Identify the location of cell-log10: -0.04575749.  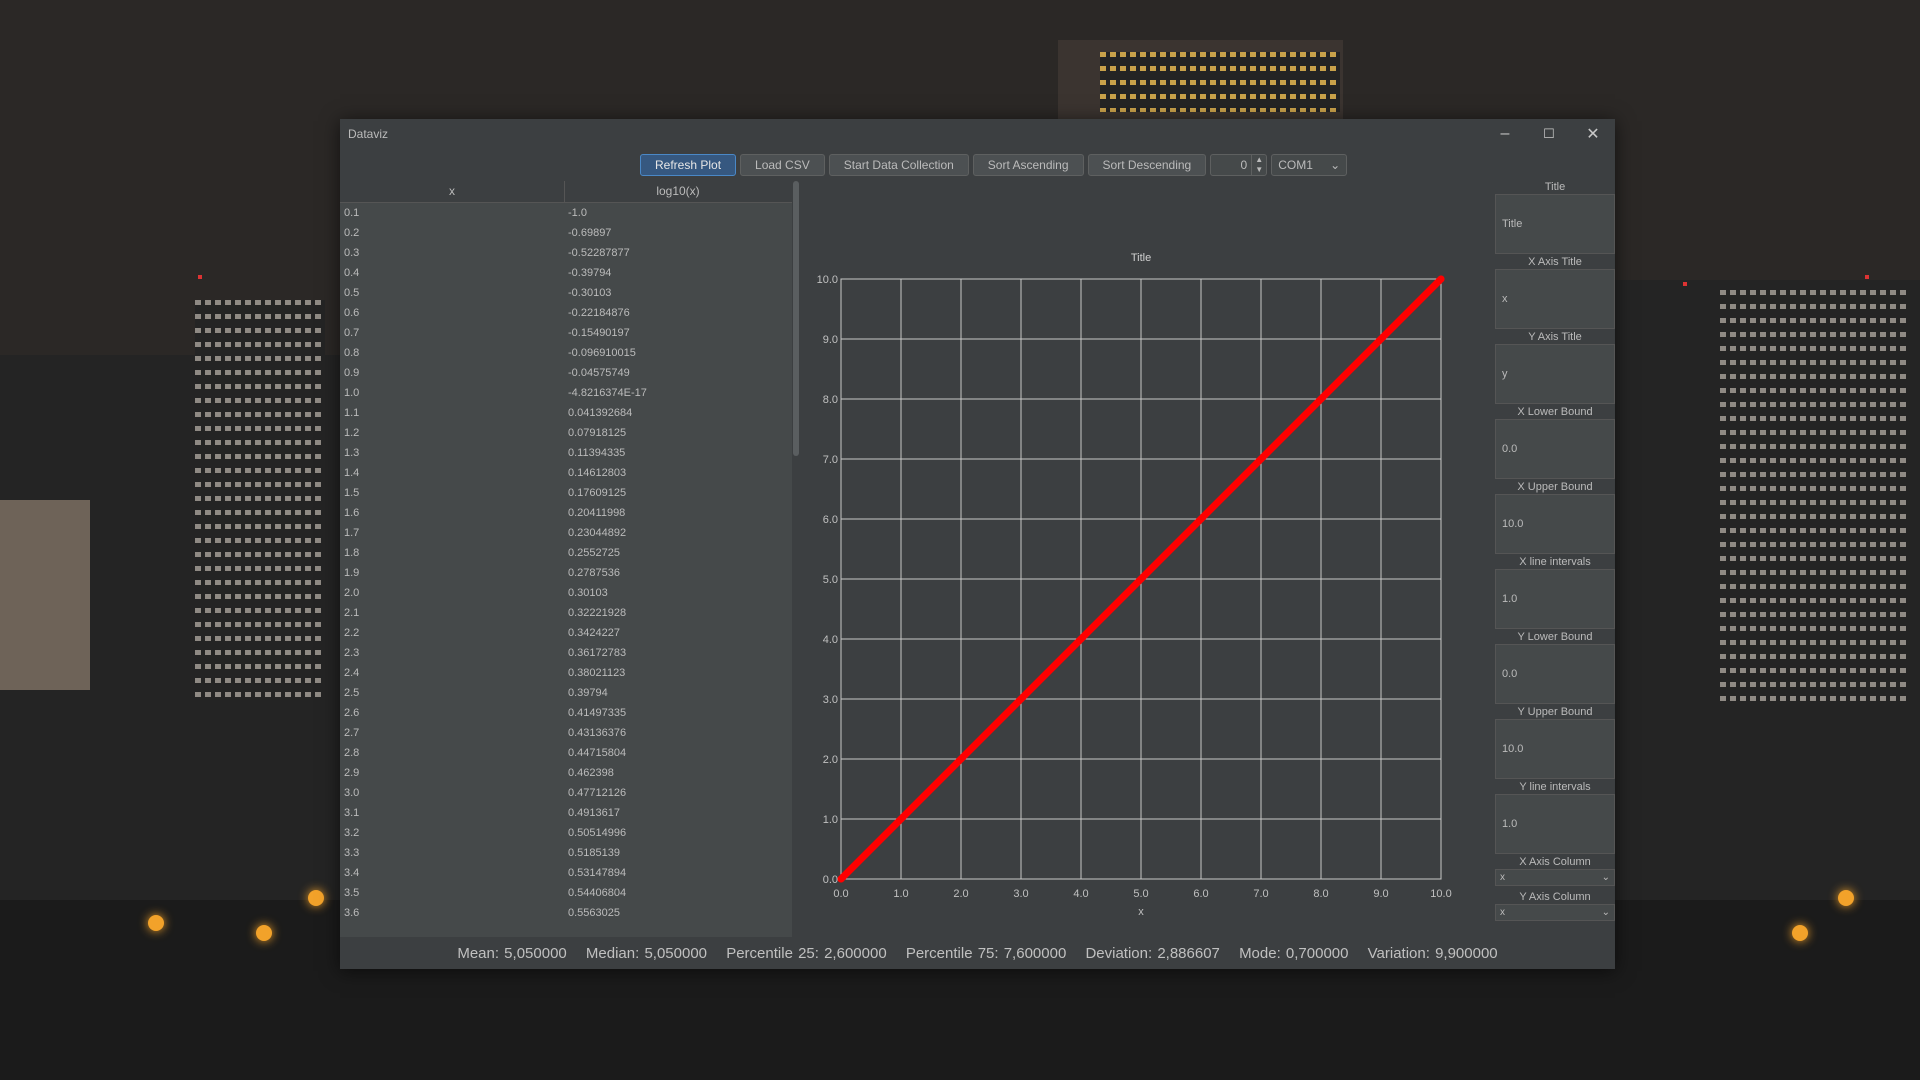
(677, 373).